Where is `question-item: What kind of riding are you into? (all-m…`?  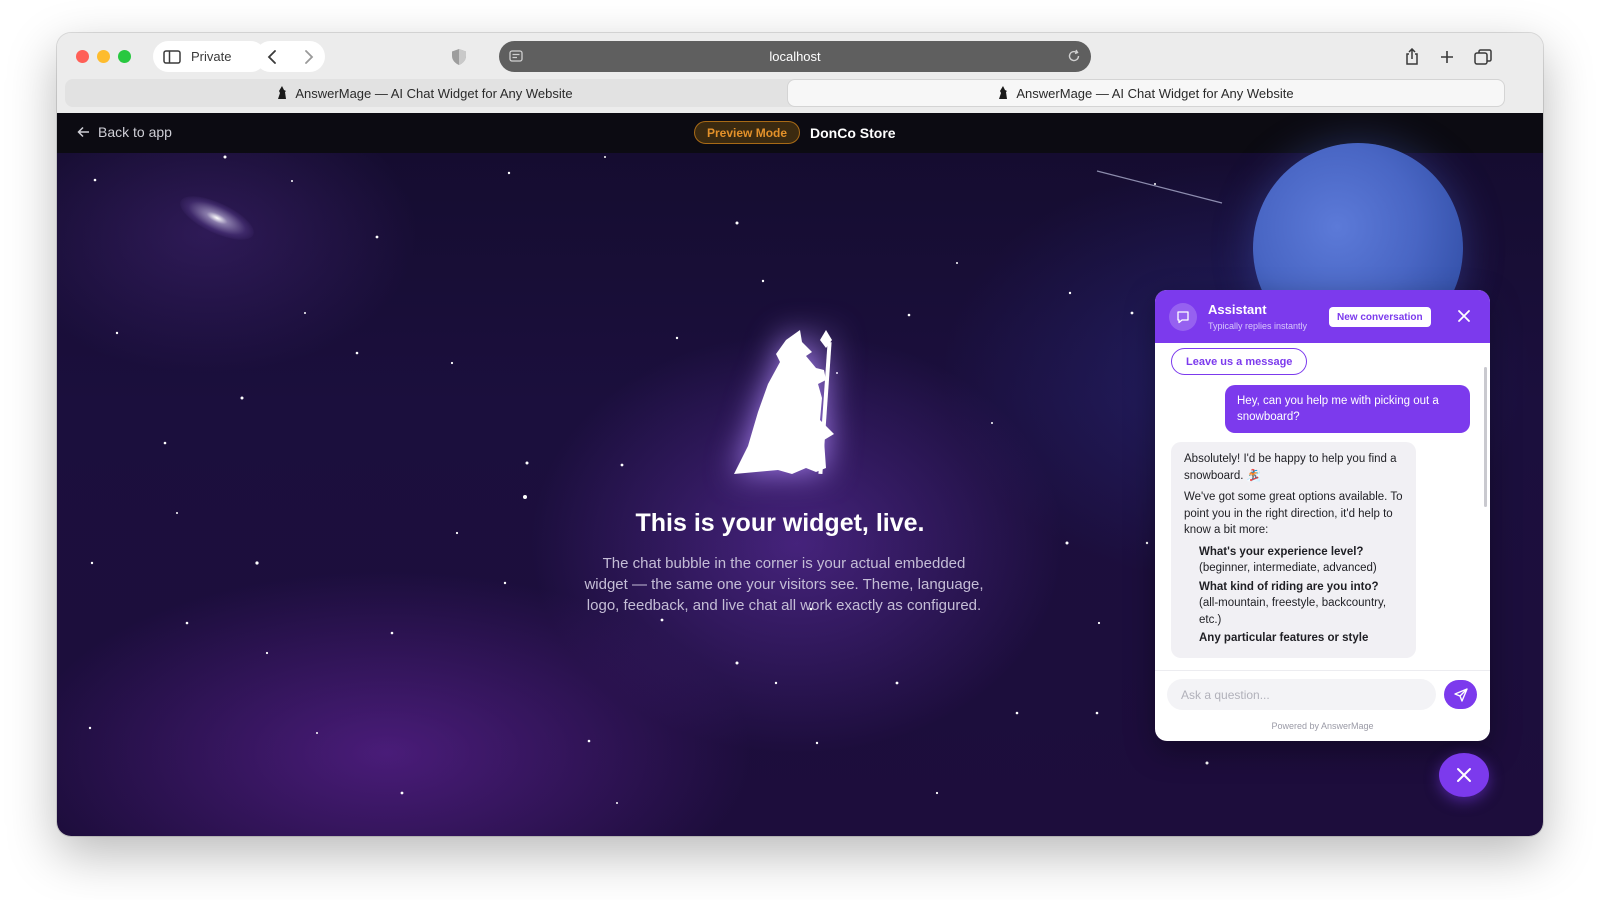 question-item: What kind of riding are you into? (all-m… is located at coordinates (1301, 604).